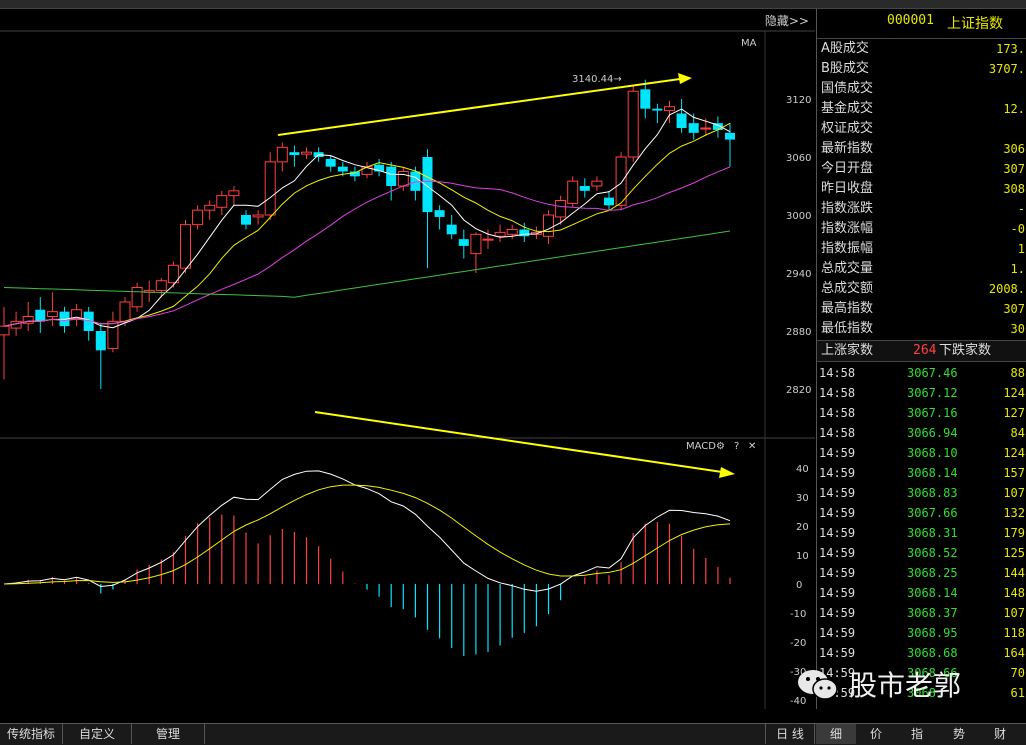 The image size is (1026, 745). Describe the element at coordinates (847, 308) in the screenshot. I see `quote-row-label: 最高指数` at that location.